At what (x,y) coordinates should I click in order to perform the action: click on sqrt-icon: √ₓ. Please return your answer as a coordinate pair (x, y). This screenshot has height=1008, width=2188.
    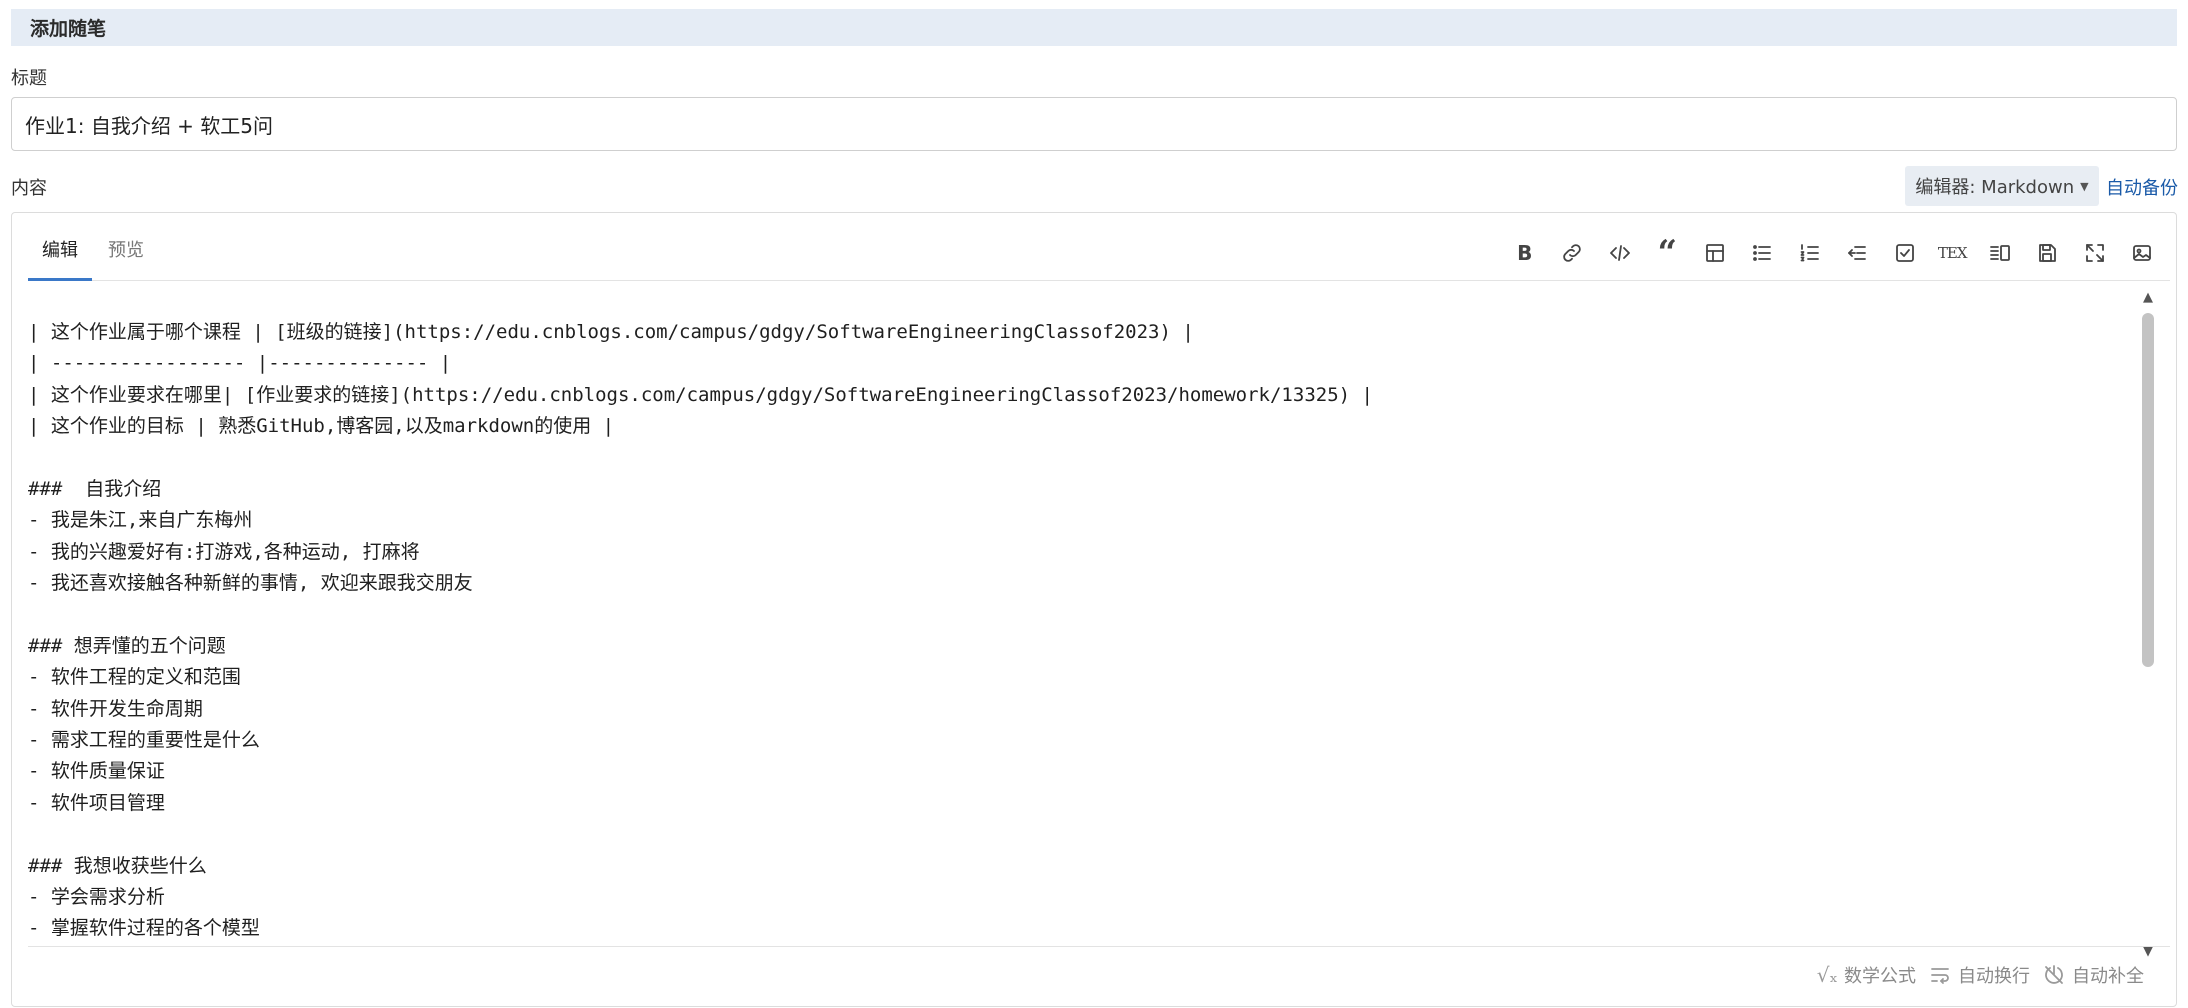
    Looking at the image, I should click on (1827, 974).